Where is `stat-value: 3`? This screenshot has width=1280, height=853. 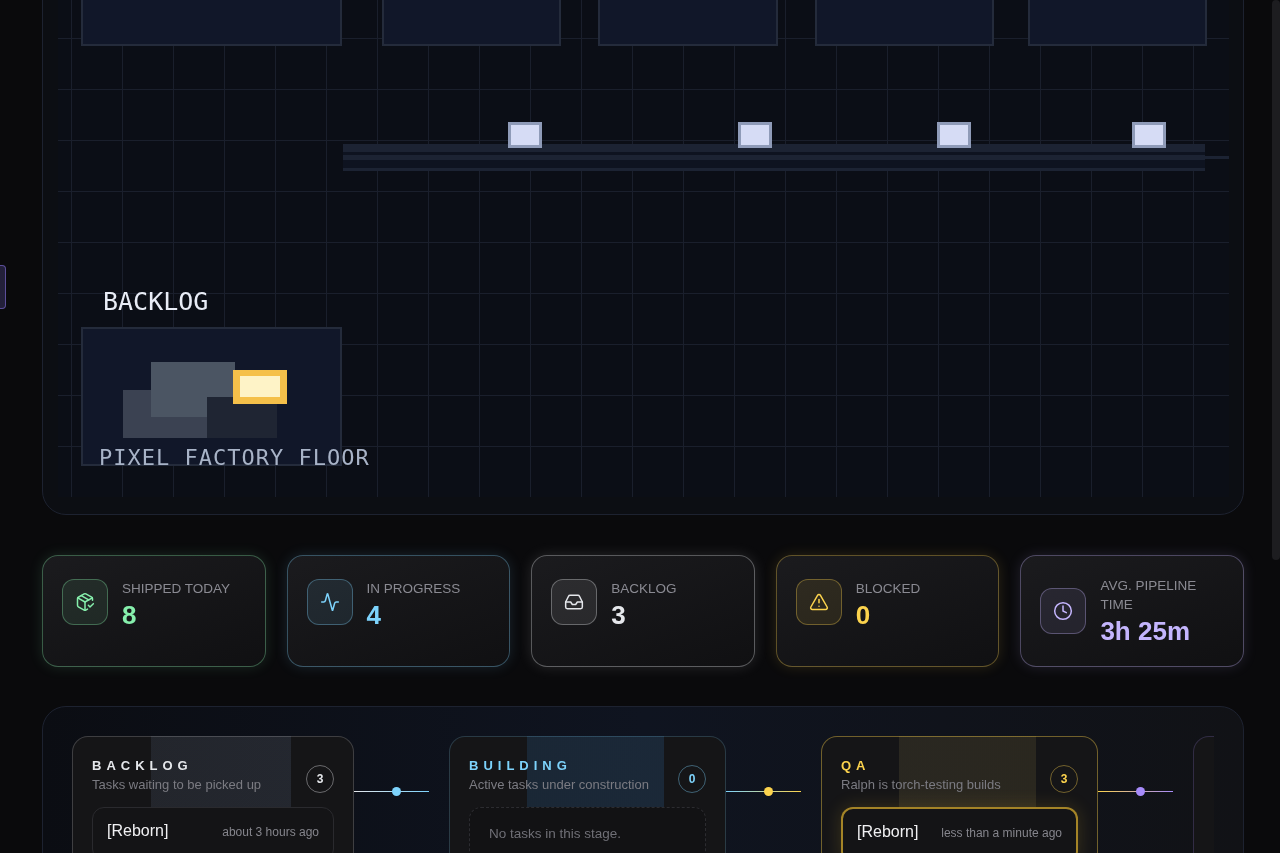
stat-value: 3 is located at coordinates (619, 615).